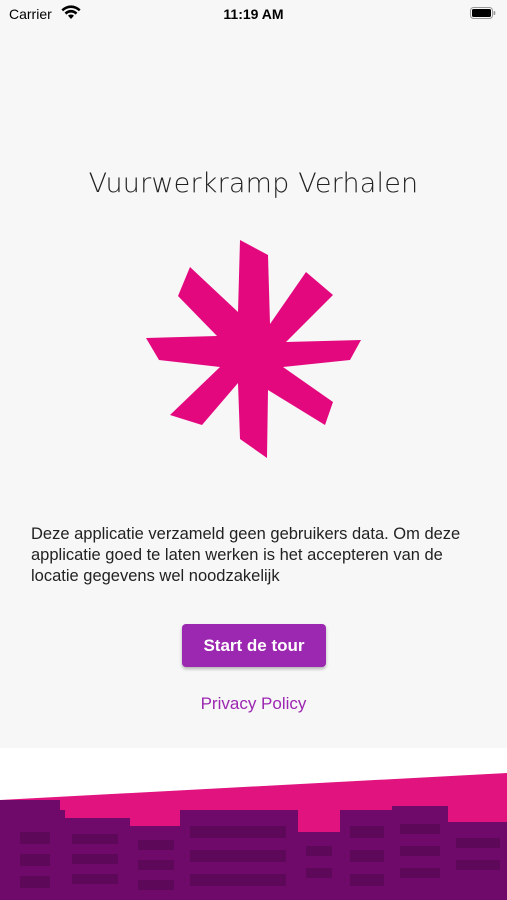 This screenshot has height=900, width=507. I want to click on status-bar: Carrier 11:19 AM, so click(253, 14).